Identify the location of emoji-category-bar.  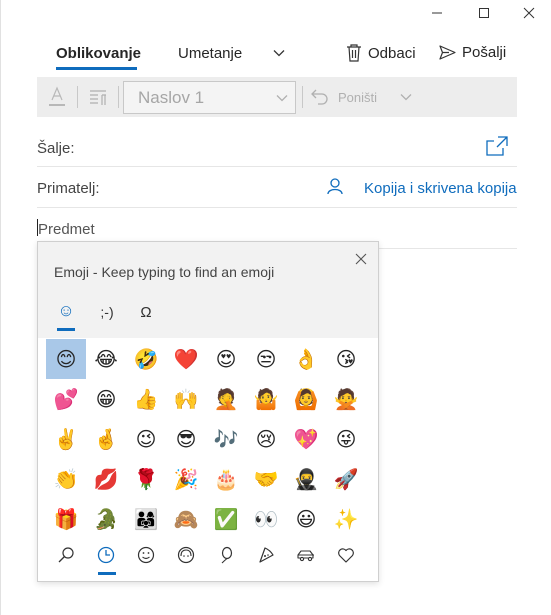
(208, 555).